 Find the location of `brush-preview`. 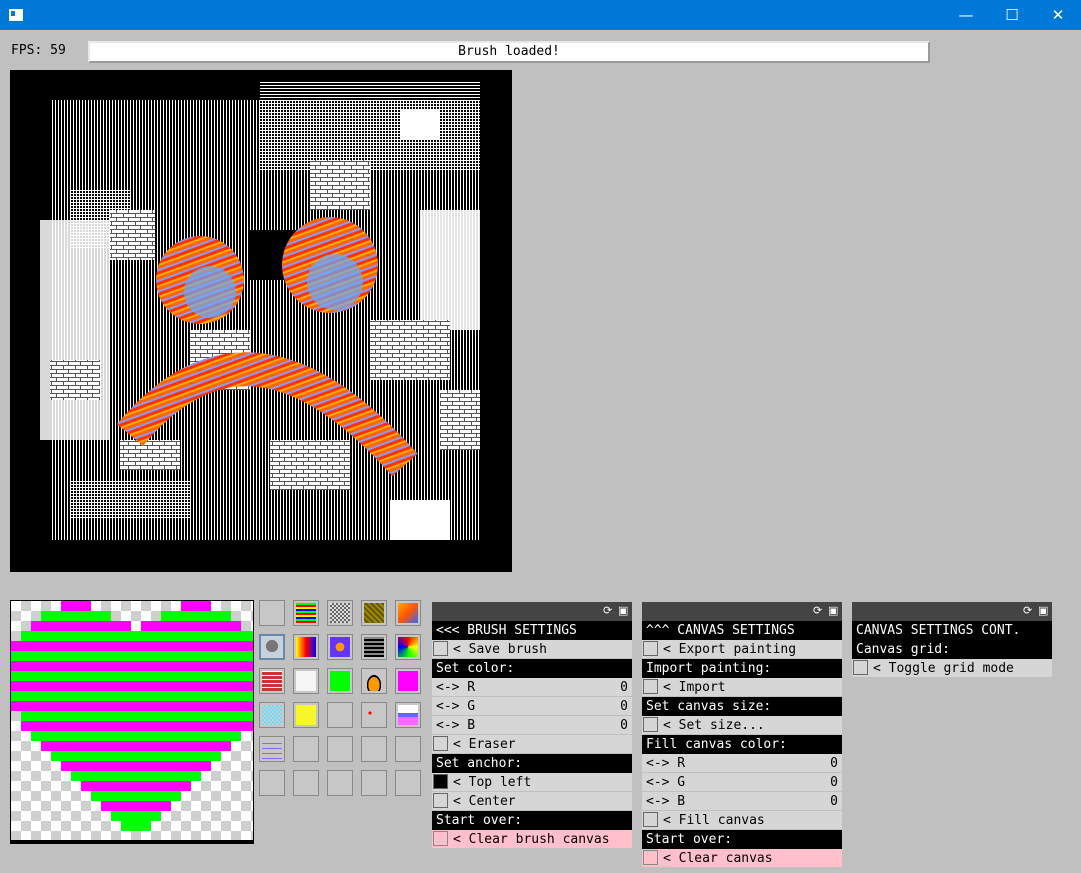

brush-preview is located at coordinates (132, 722).